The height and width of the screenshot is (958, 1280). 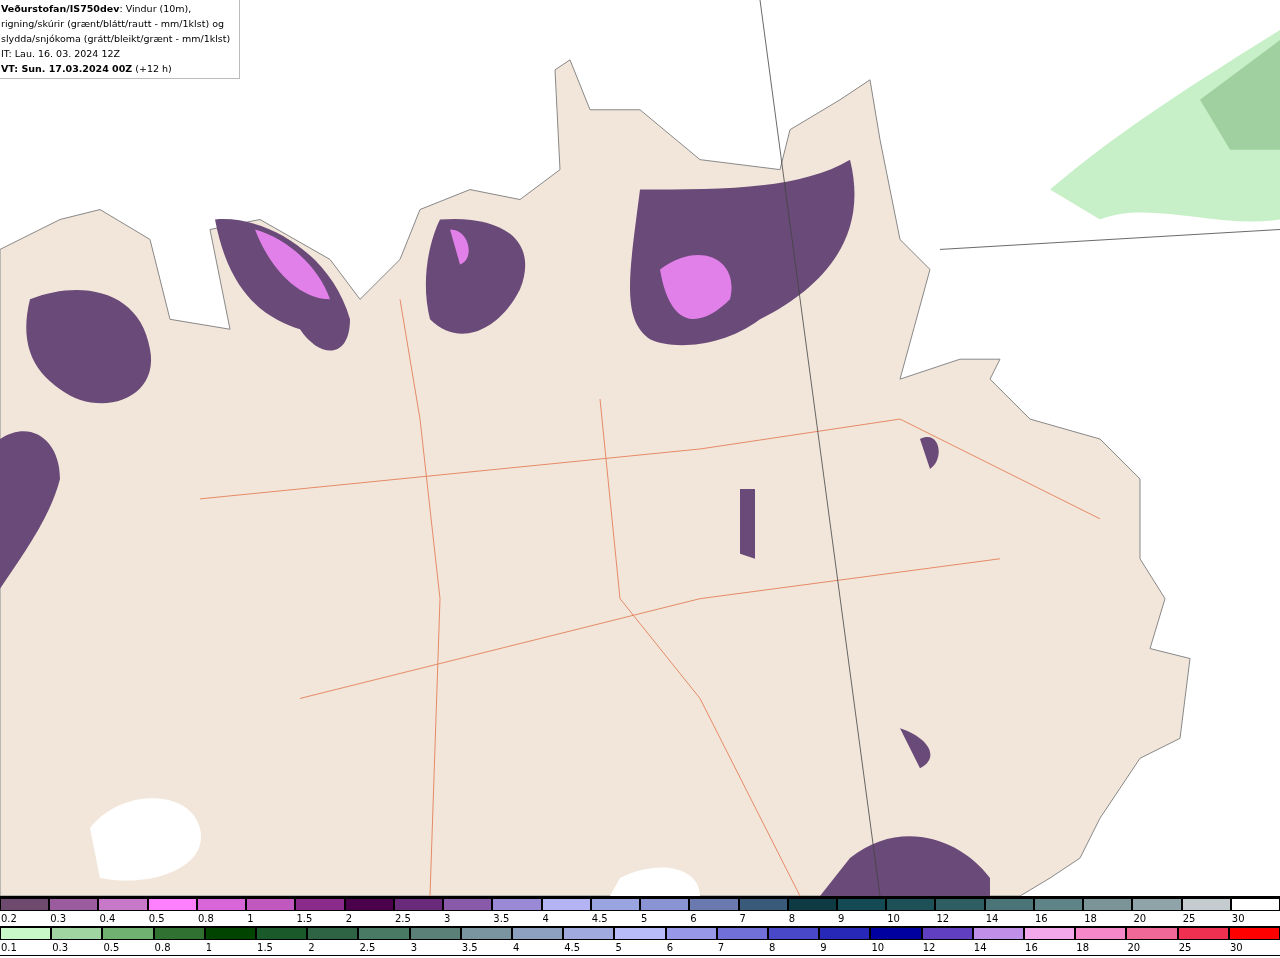 What do you see at coordinates (61, 54) in the screenshot?
I see `issue-time: IT: Lau. 16. 03. 2024 12Z` at bounding box center [61, 54].